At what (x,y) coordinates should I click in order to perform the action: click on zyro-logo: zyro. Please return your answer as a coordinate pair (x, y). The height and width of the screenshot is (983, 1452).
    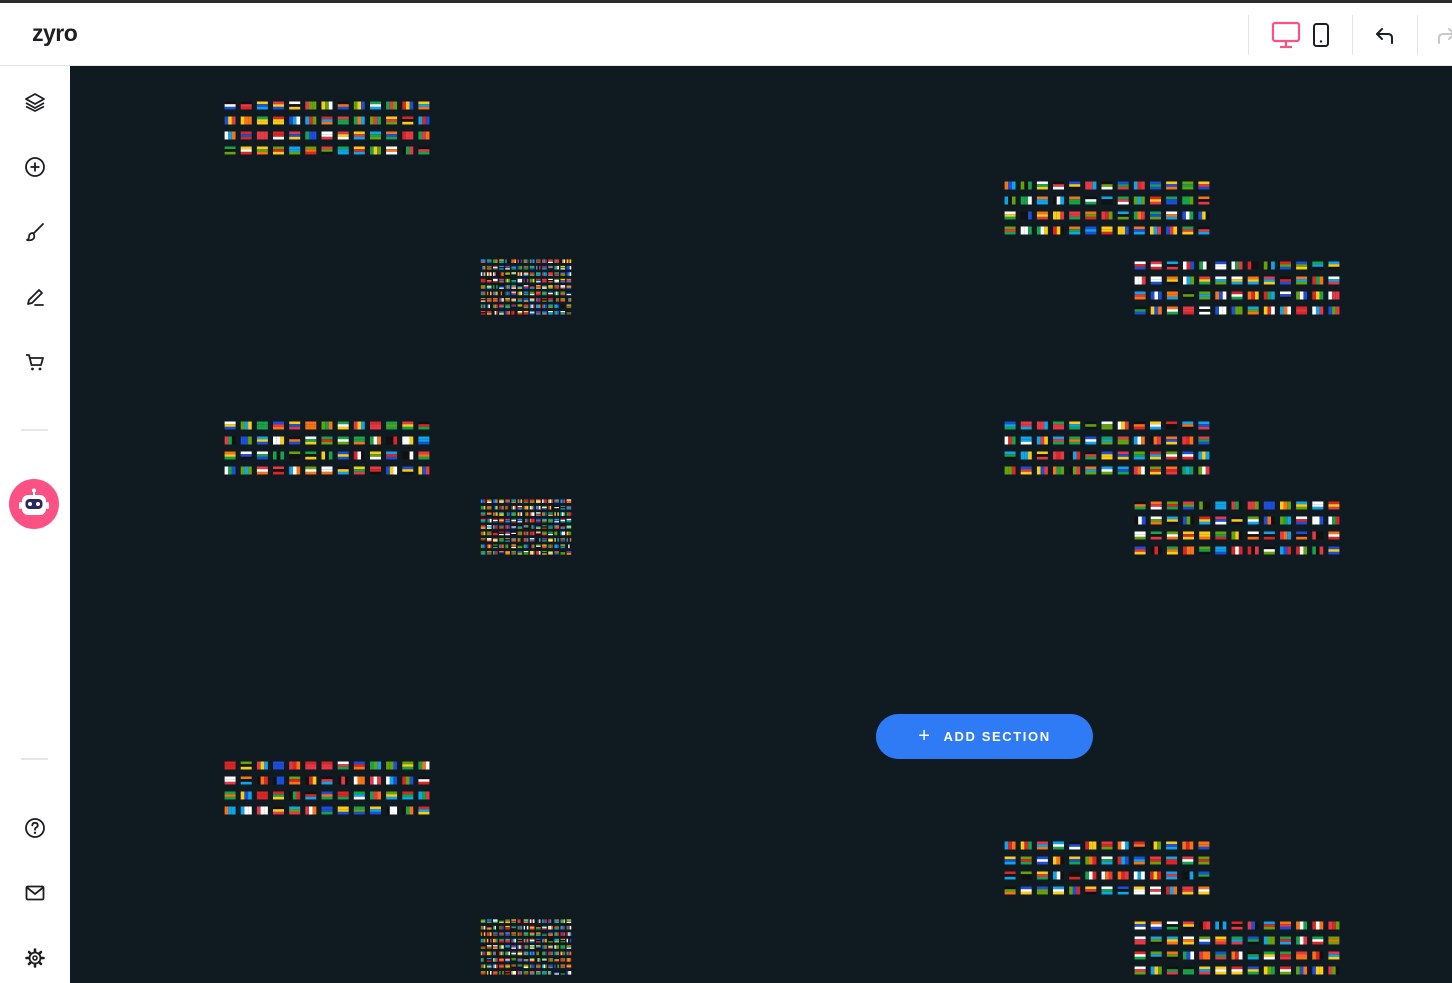
    Looking at the image, I should click on (55, 33).